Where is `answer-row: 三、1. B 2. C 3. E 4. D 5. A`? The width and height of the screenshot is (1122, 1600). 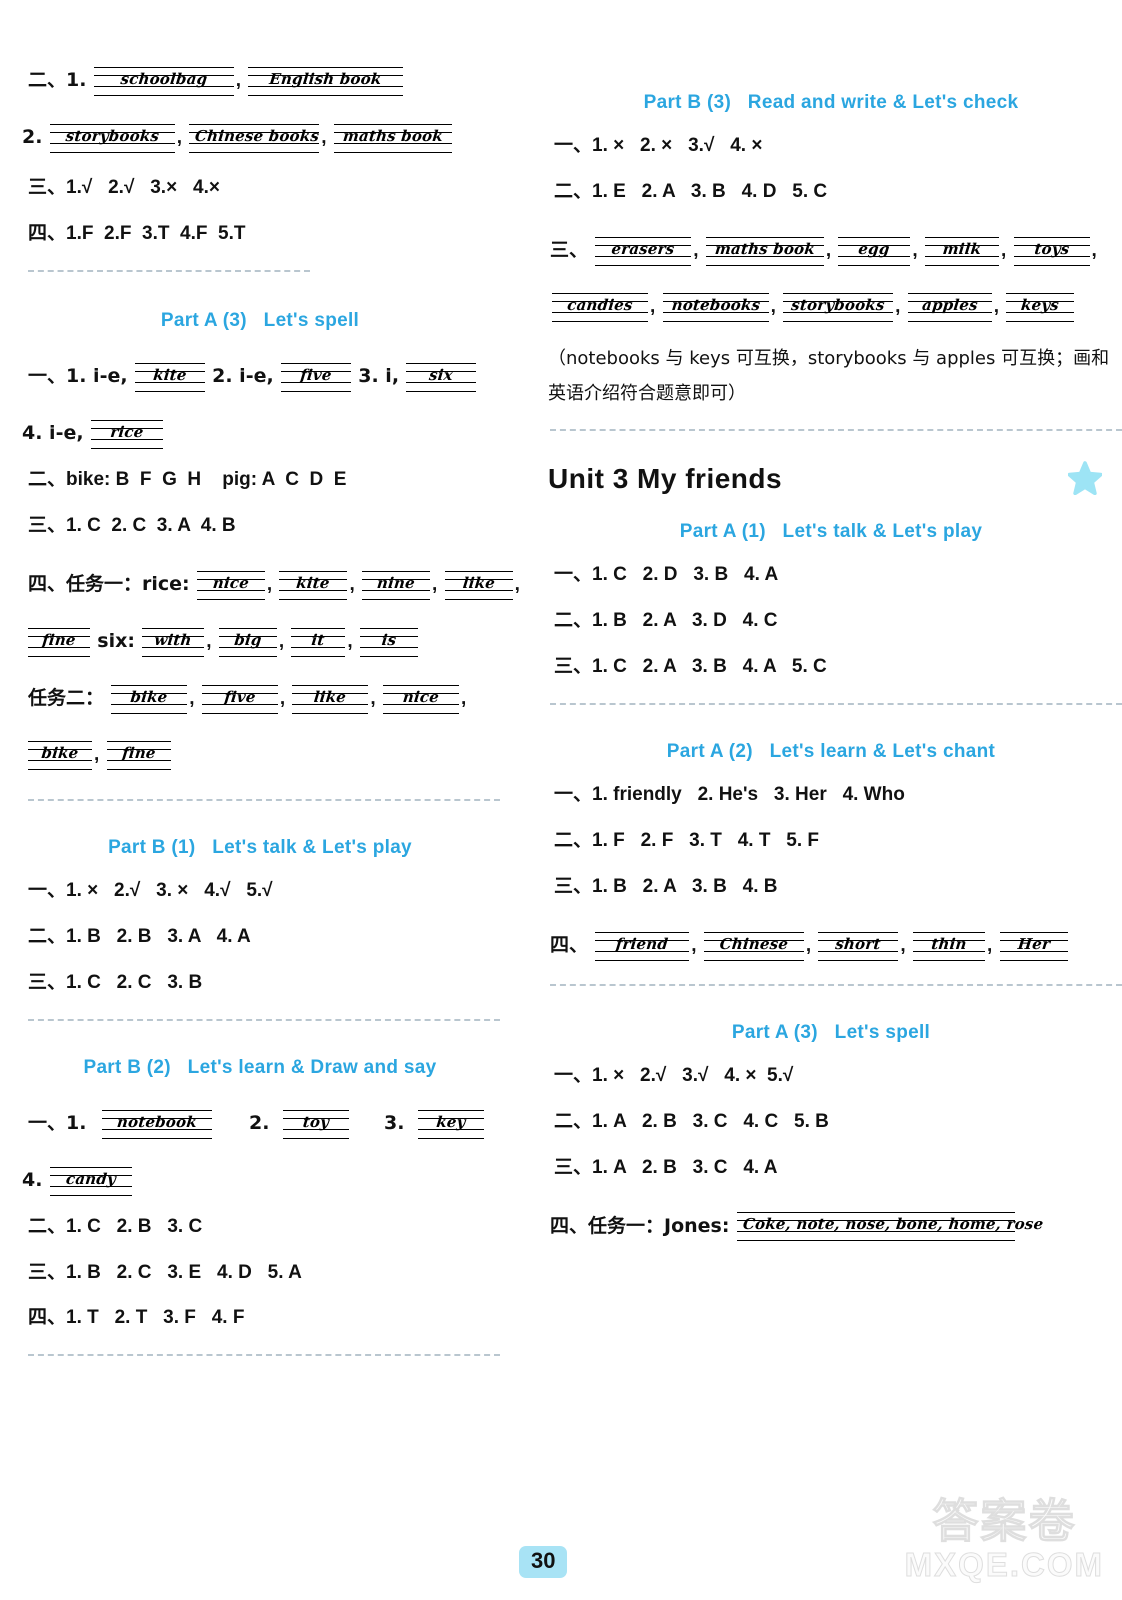 answer-row: 三、1. B 2. C 3. E 4. D 5. A is located at coordinates (165, 1272).